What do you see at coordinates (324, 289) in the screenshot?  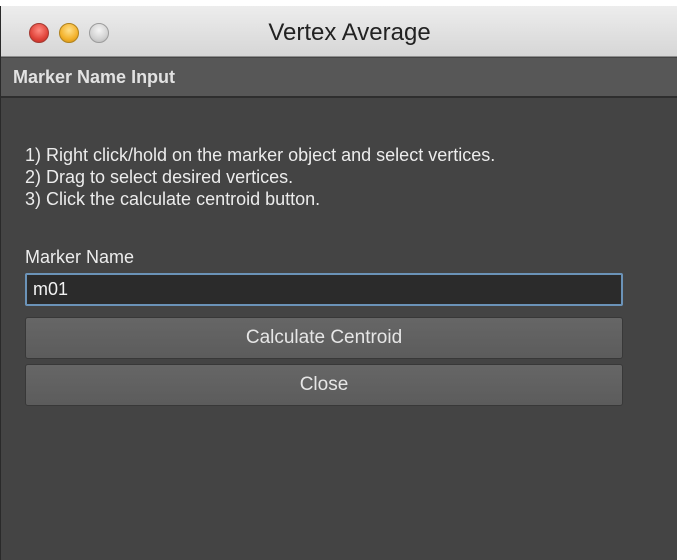 I see `marker-name-input` at bounding box center [324, 289].